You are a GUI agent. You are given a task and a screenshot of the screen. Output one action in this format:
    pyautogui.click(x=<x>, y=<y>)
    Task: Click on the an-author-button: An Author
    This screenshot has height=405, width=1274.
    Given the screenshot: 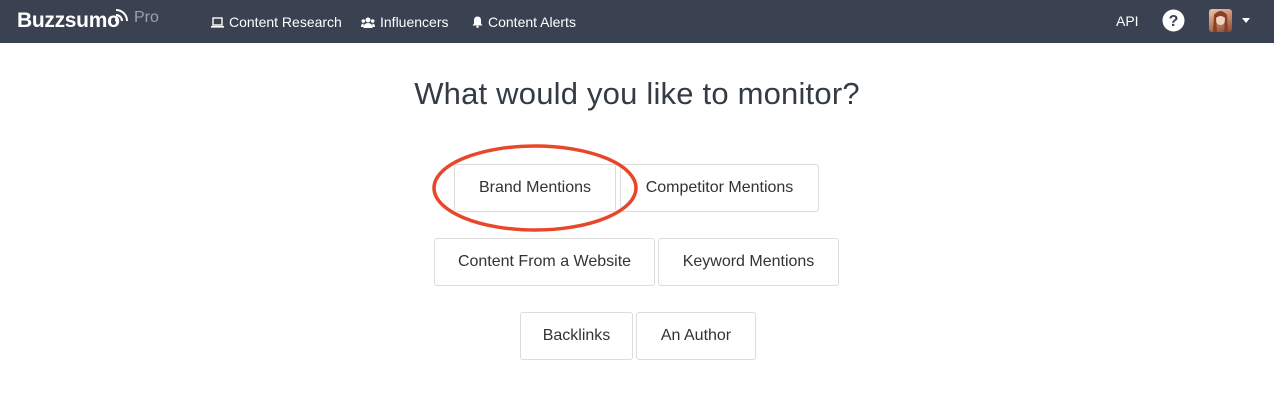 What is the action you would take?
    pyautogui.click(x=696, y=336)
    